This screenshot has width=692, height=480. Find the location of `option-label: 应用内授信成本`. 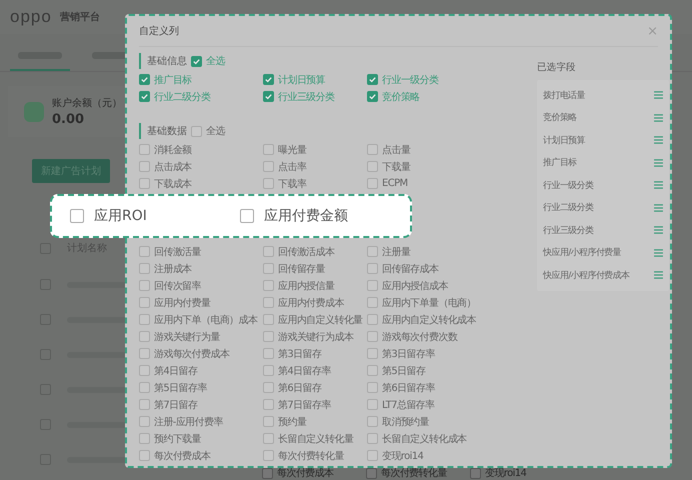

option-label: 应用内授信成本 is located at coordinates (415, 286).